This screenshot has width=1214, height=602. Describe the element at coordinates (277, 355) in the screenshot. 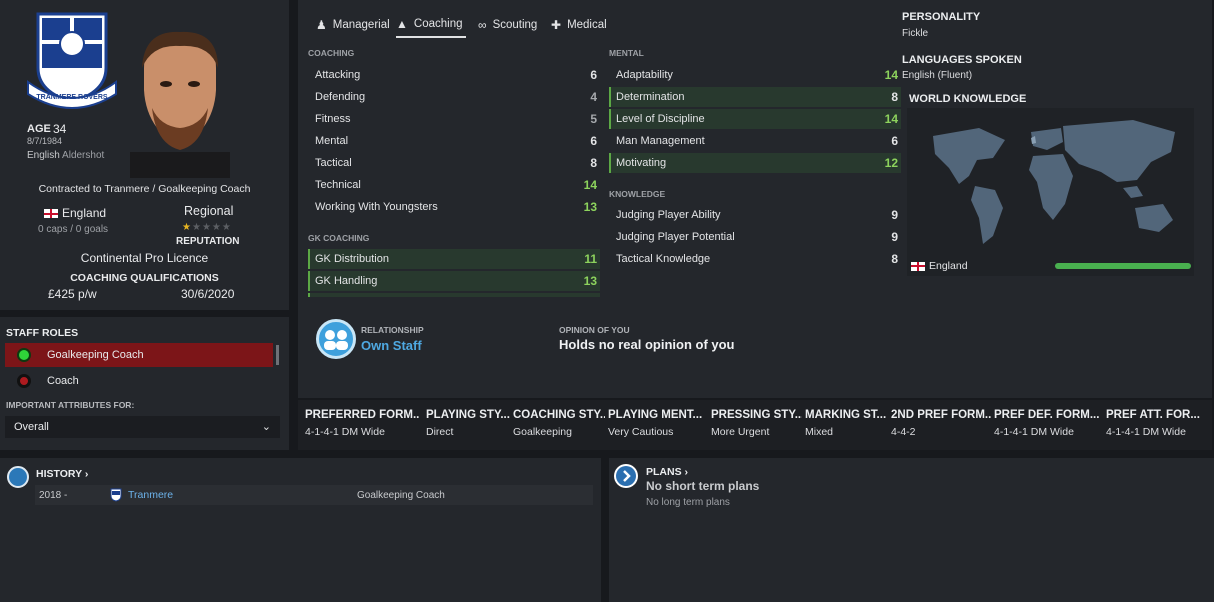

I see `roles-scrollbar` at that location.